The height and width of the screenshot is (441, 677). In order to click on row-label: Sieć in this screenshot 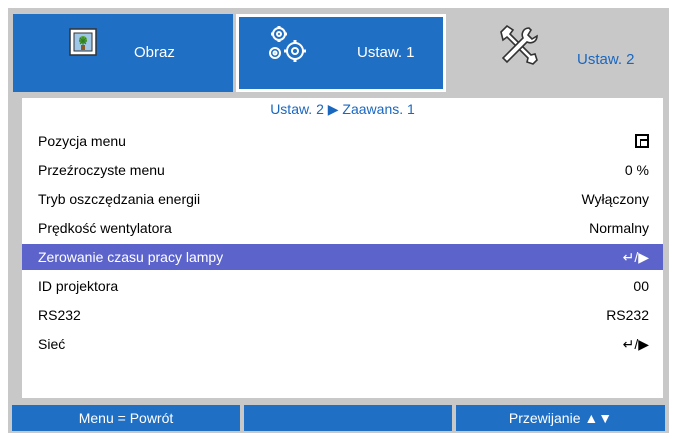, I will do `click(52, 344)`.